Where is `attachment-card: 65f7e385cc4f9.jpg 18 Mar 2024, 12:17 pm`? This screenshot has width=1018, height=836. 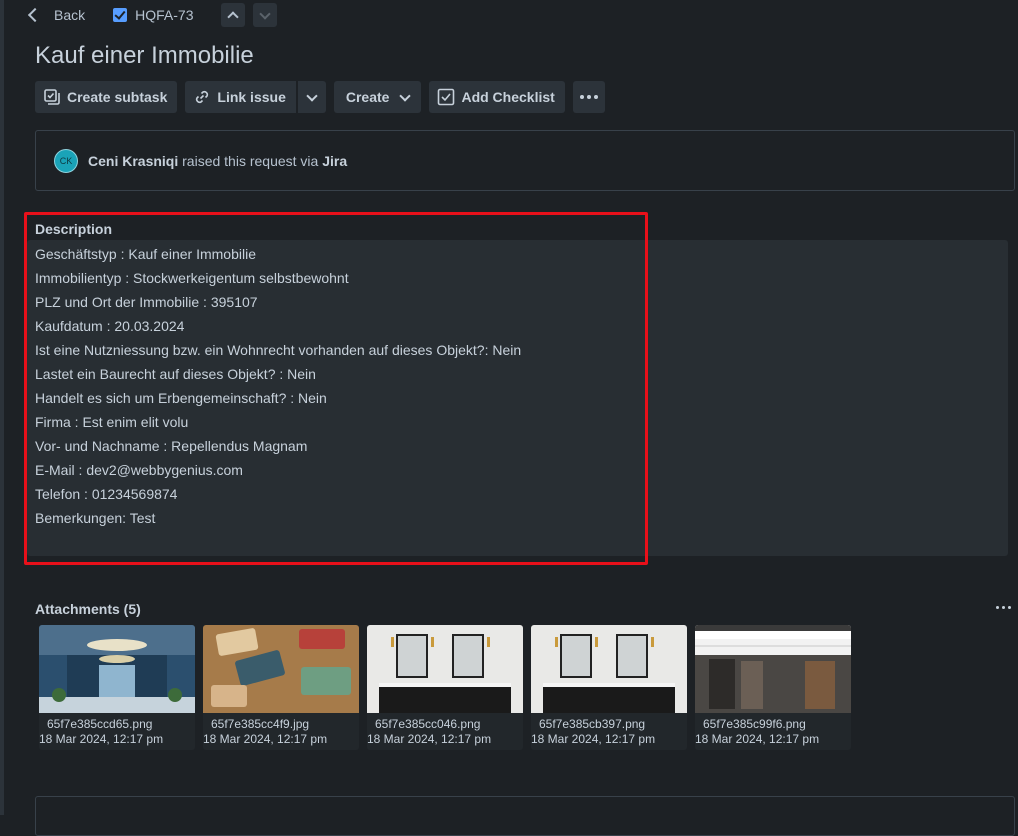 attachment-card: 65f7e385cc4f9.jpg 18 Mar 2024, 12:17 pm is located at coordinates (281, 687).